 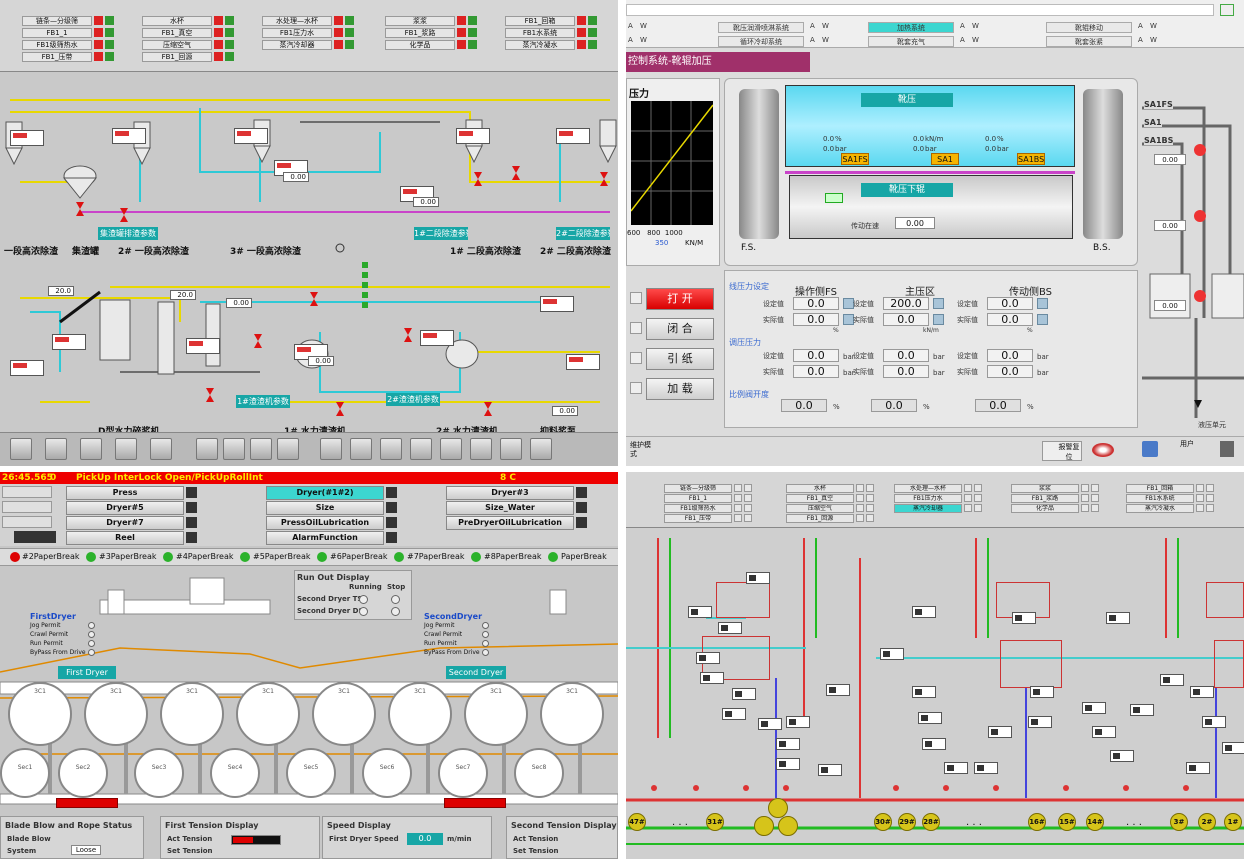 What do you see at coordinates (911, 41) in the screenshot?
I see `nav-tab: 靴套充气` at bounding box center [911, 41].